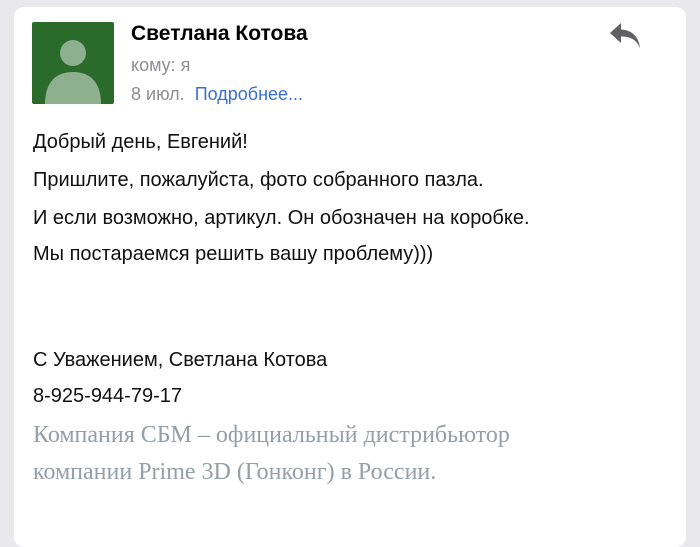 The height and width of the screenshot is (547, 700). I want to click on reply-button, so click(626, 36).